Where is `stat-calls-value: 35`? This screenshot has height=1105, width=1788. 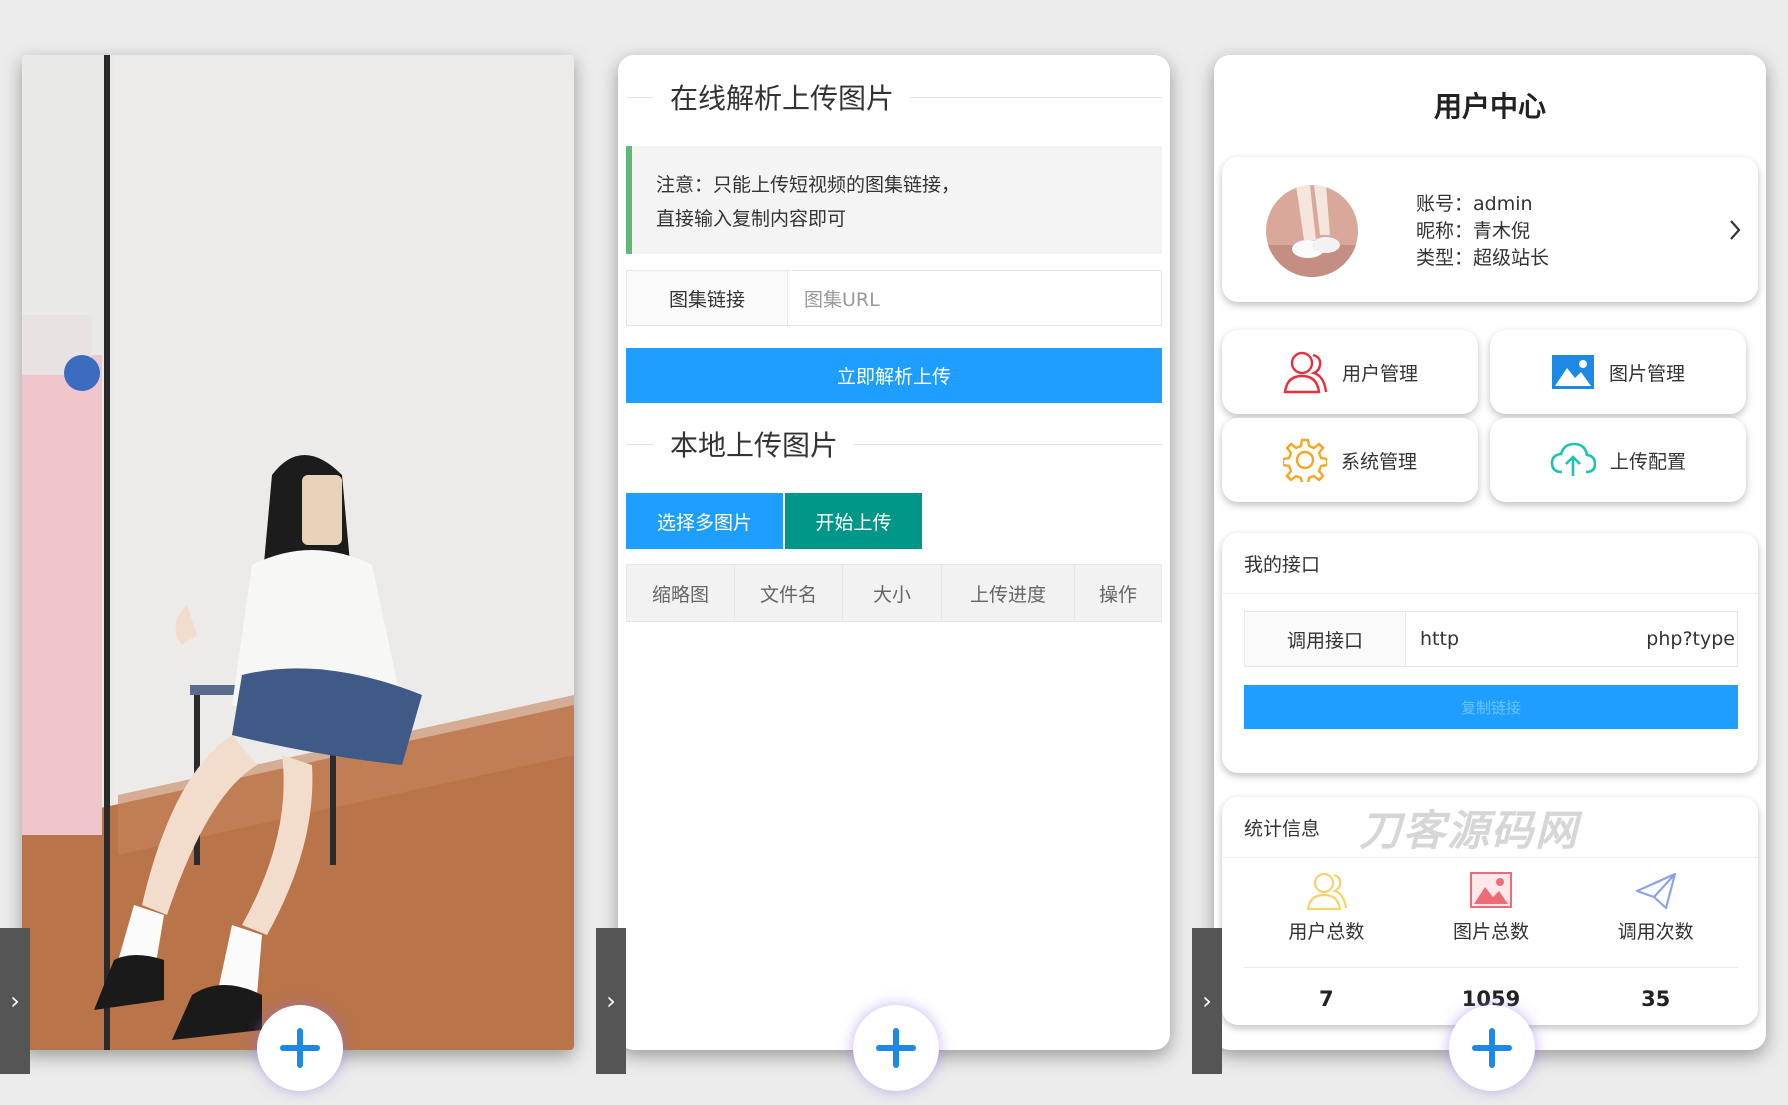 stat-calls-value: 35 is located at coordinates (1656, 999).